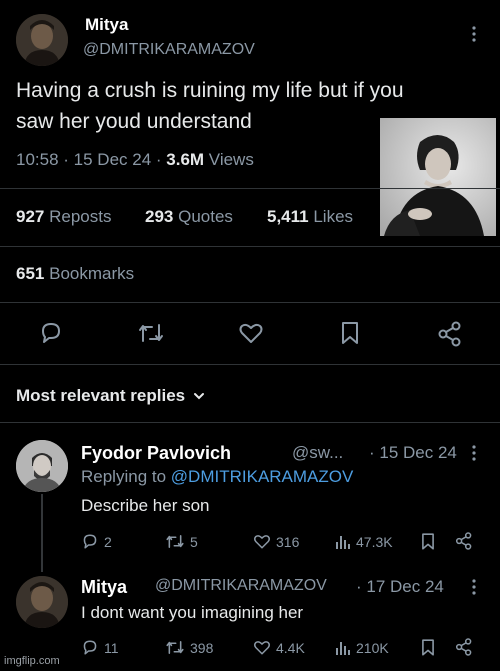 The width and height of the screenshot is (500, 671). I want to click on bookmarks-stat: 651 Bookmarks, so click(75, 274).